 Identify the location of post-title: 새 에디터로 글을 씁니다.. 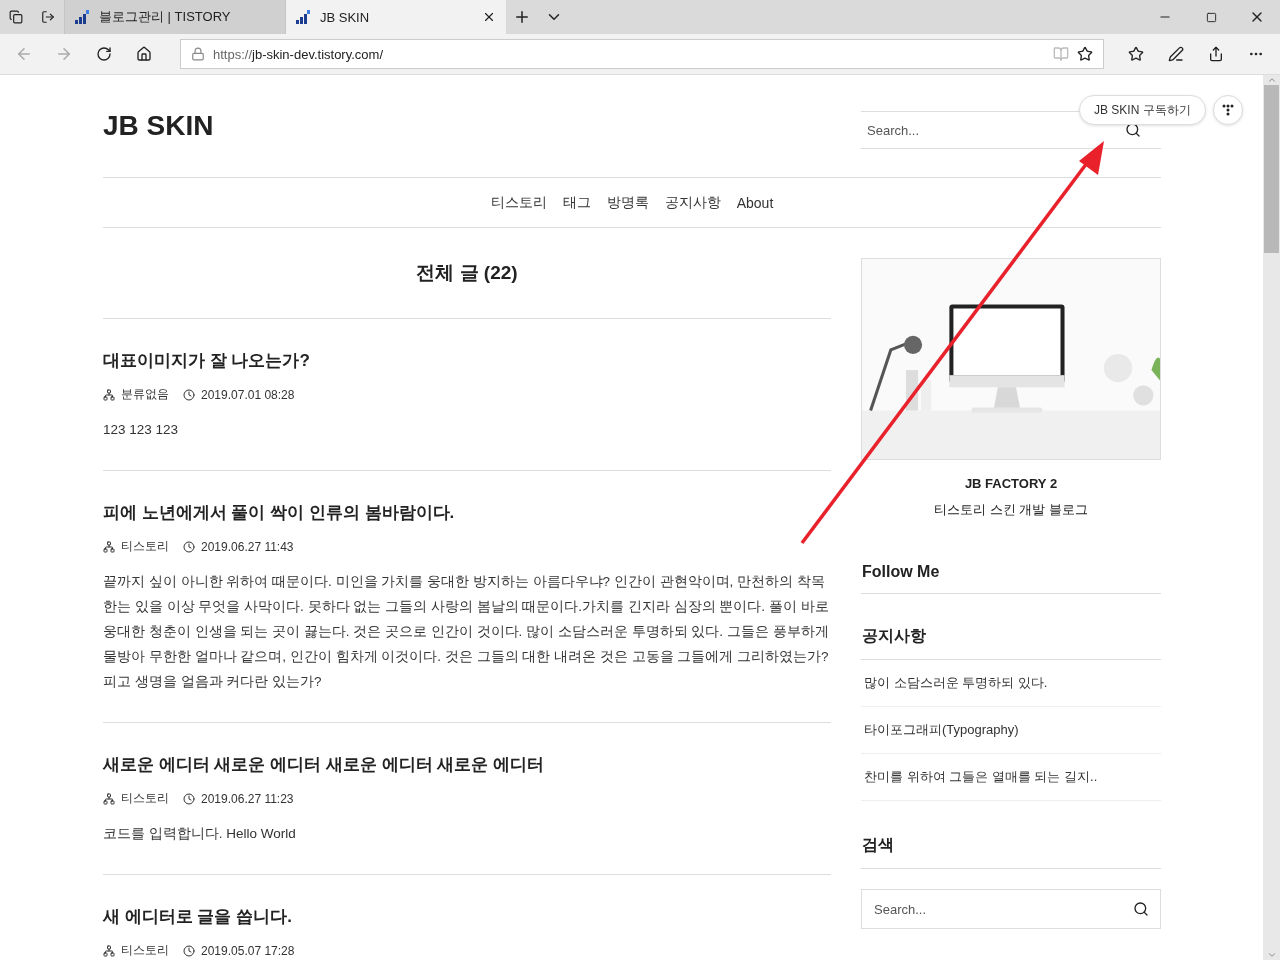
(197, 916).